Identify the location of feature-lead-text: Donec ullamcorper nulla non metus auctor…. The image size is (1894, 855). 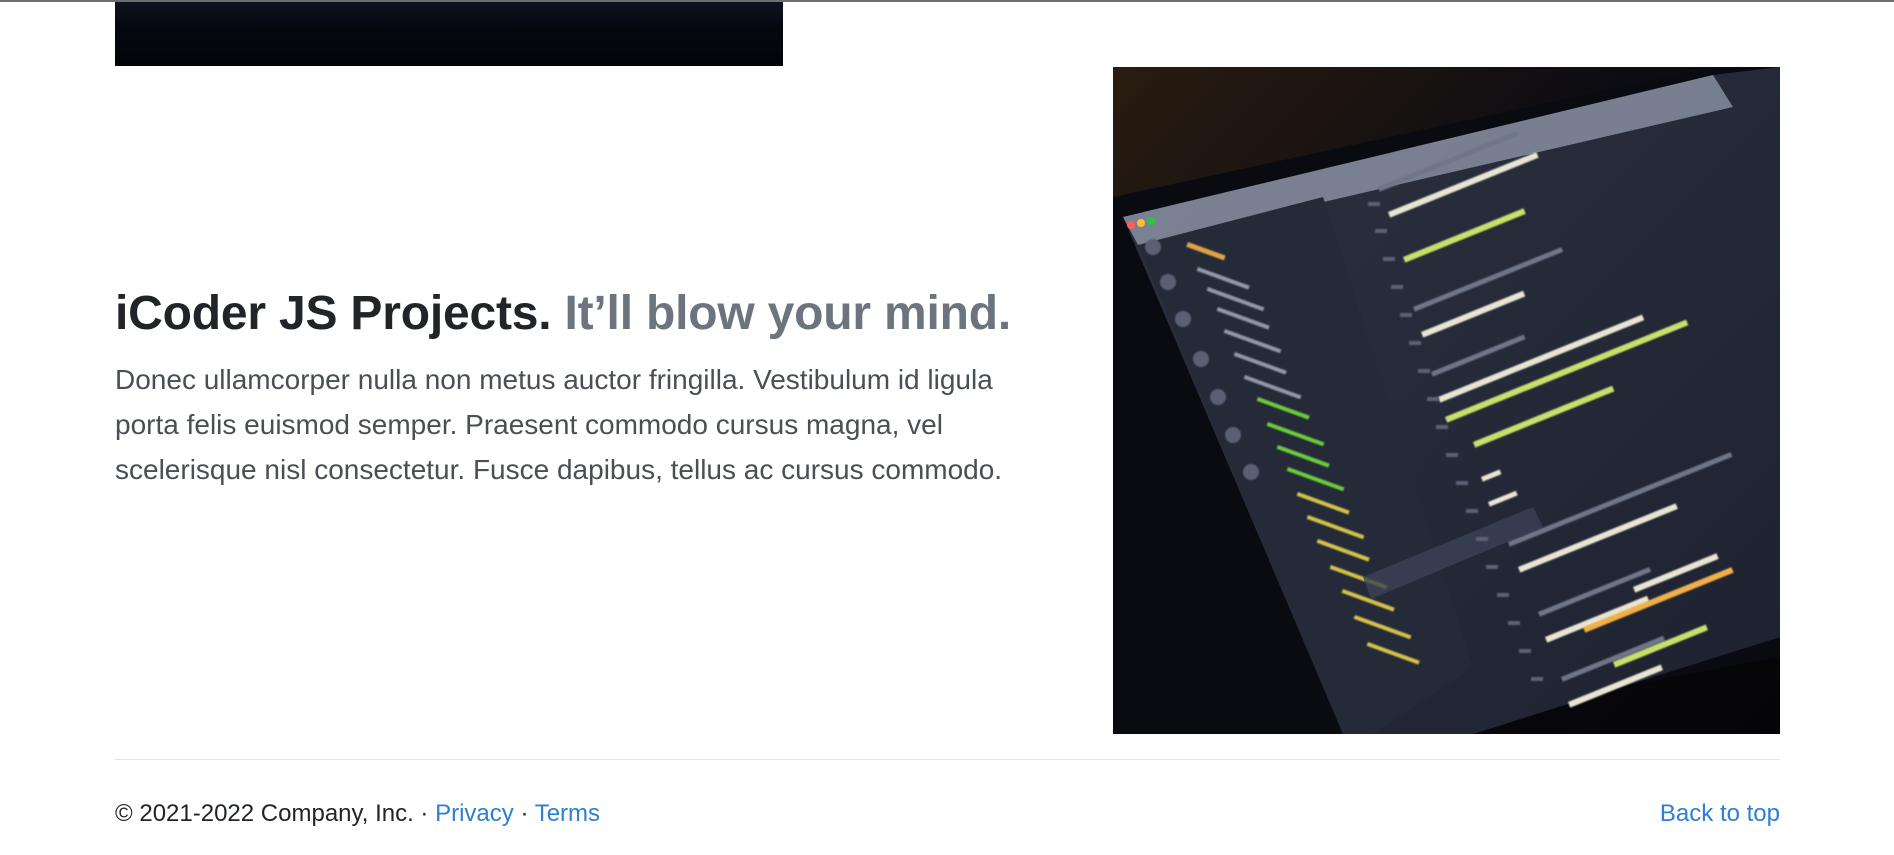
(559, 424).